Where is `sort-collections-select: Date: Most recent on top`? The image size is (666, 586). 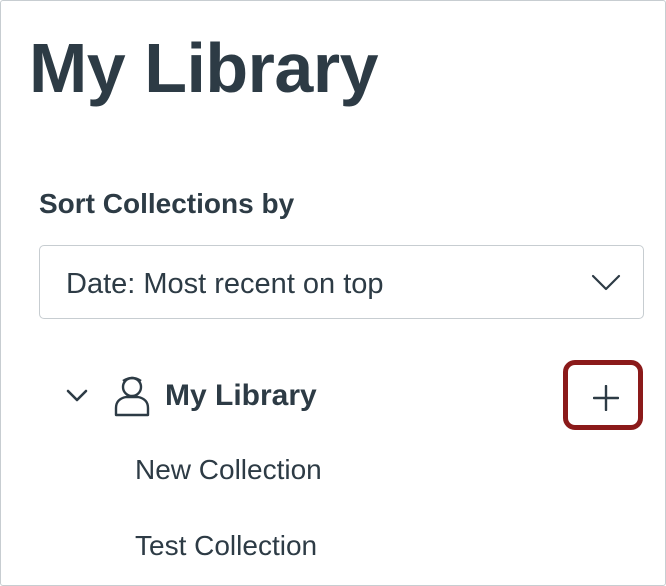 sort-collections-select: Date: Most recent on top is located at coordinates (341, 282).